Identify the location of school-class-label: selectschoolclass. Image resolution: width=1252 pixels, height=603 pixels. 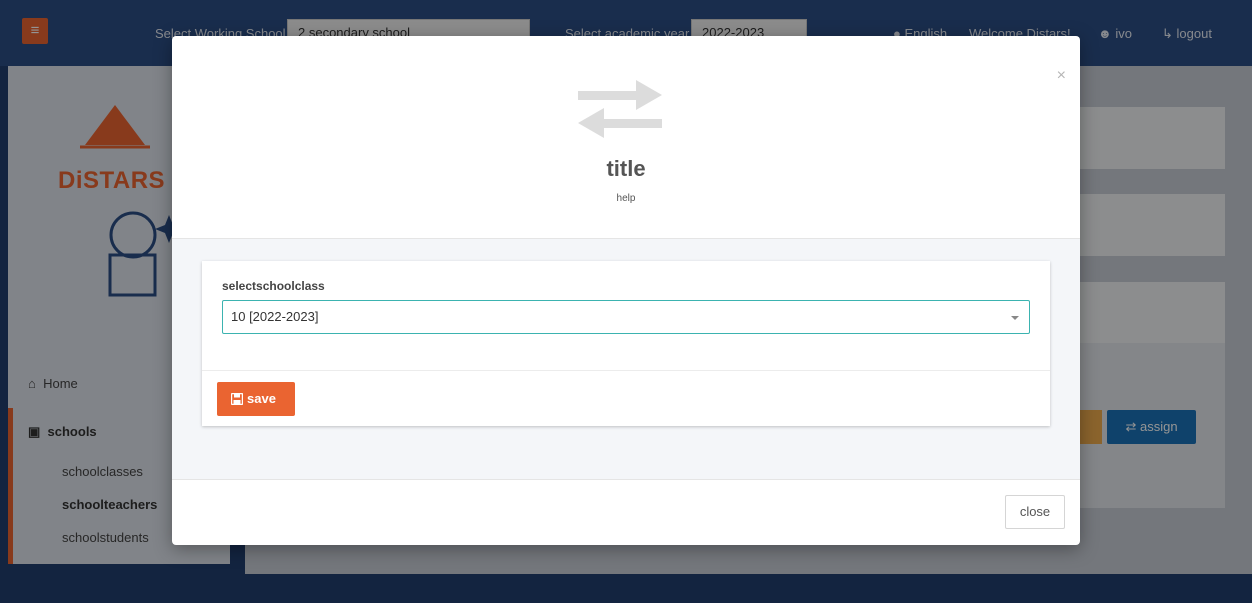
(273, 286).